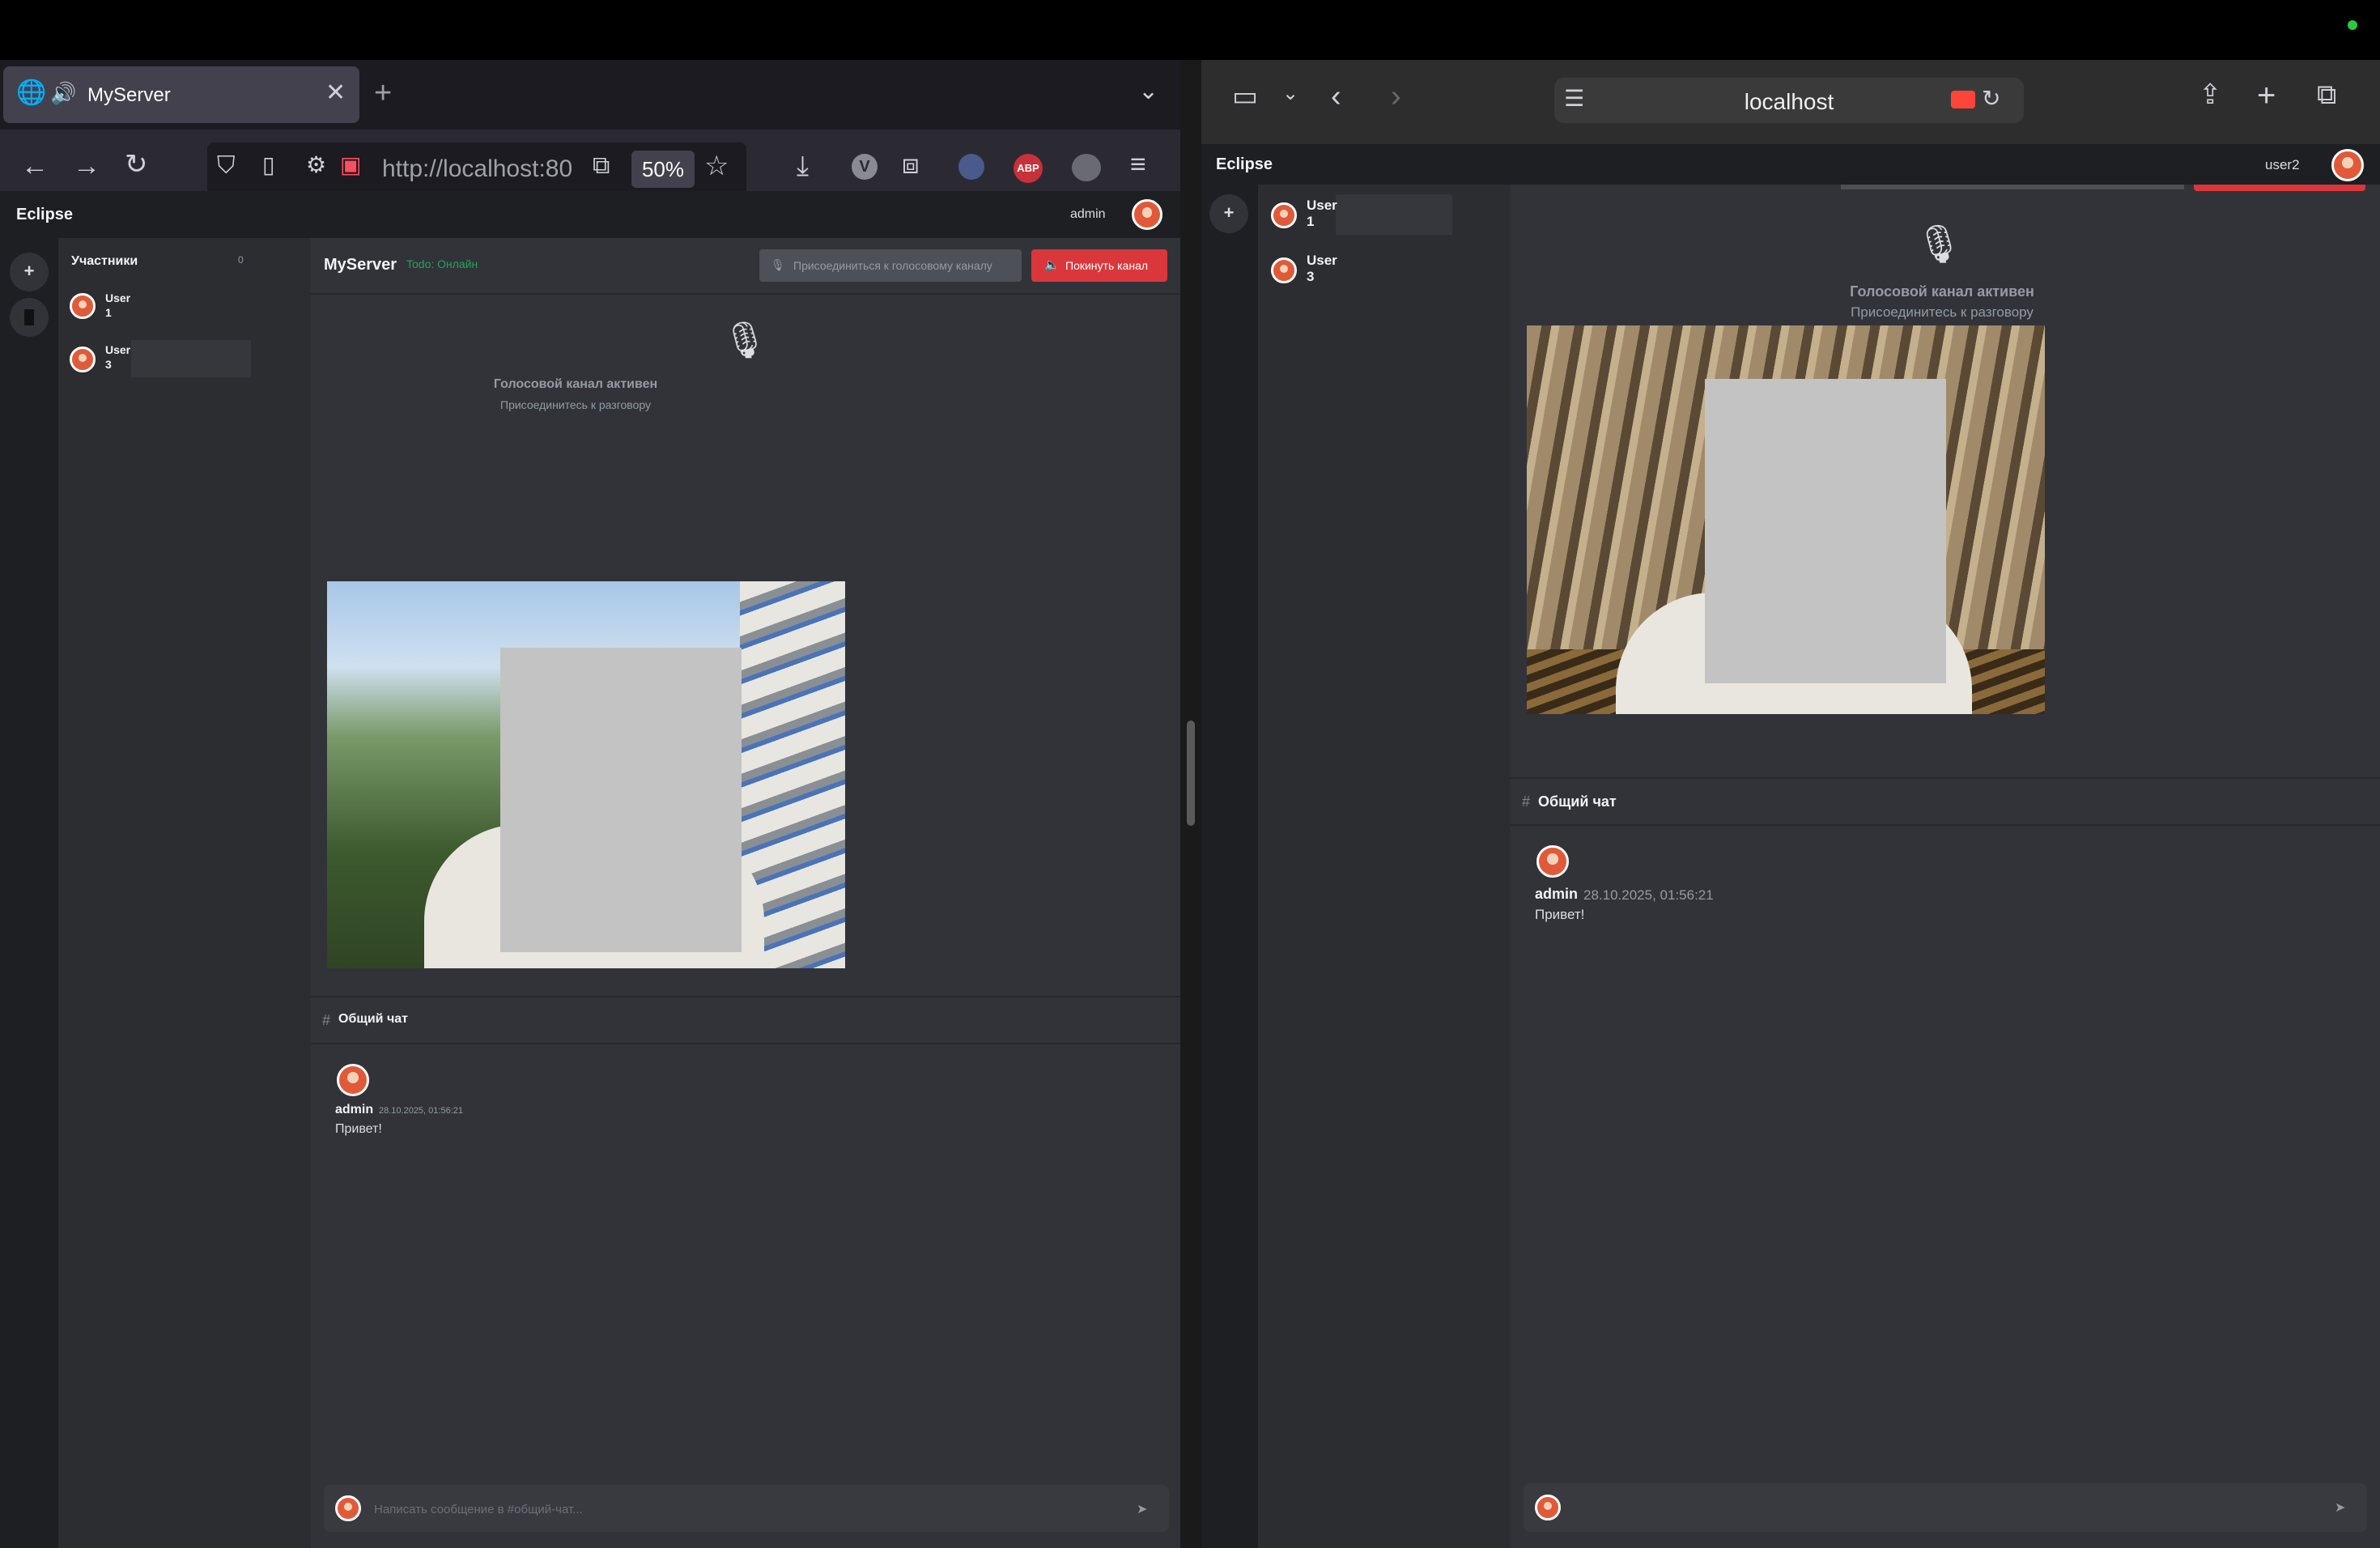  What do you see at coordinates (35, 166) in the screenshot?
I see `back-icon: ←` at bounding box center [35, 166].